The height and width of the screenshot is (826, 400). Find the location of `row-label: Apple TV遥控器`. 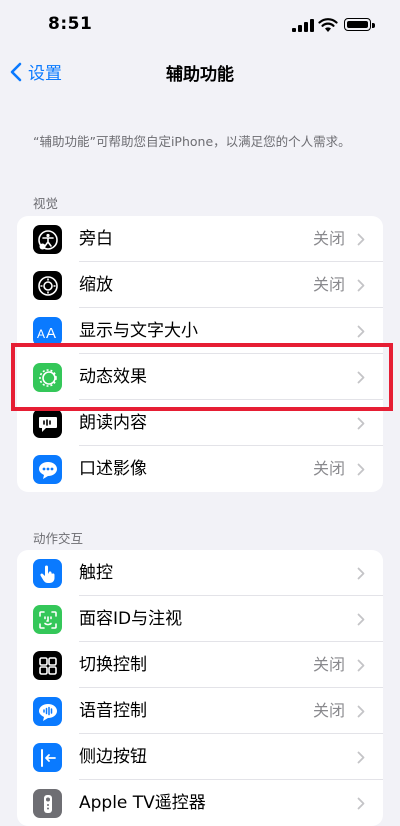

row-label: Apple TV遥控器 is located at coordinates (142, 803).